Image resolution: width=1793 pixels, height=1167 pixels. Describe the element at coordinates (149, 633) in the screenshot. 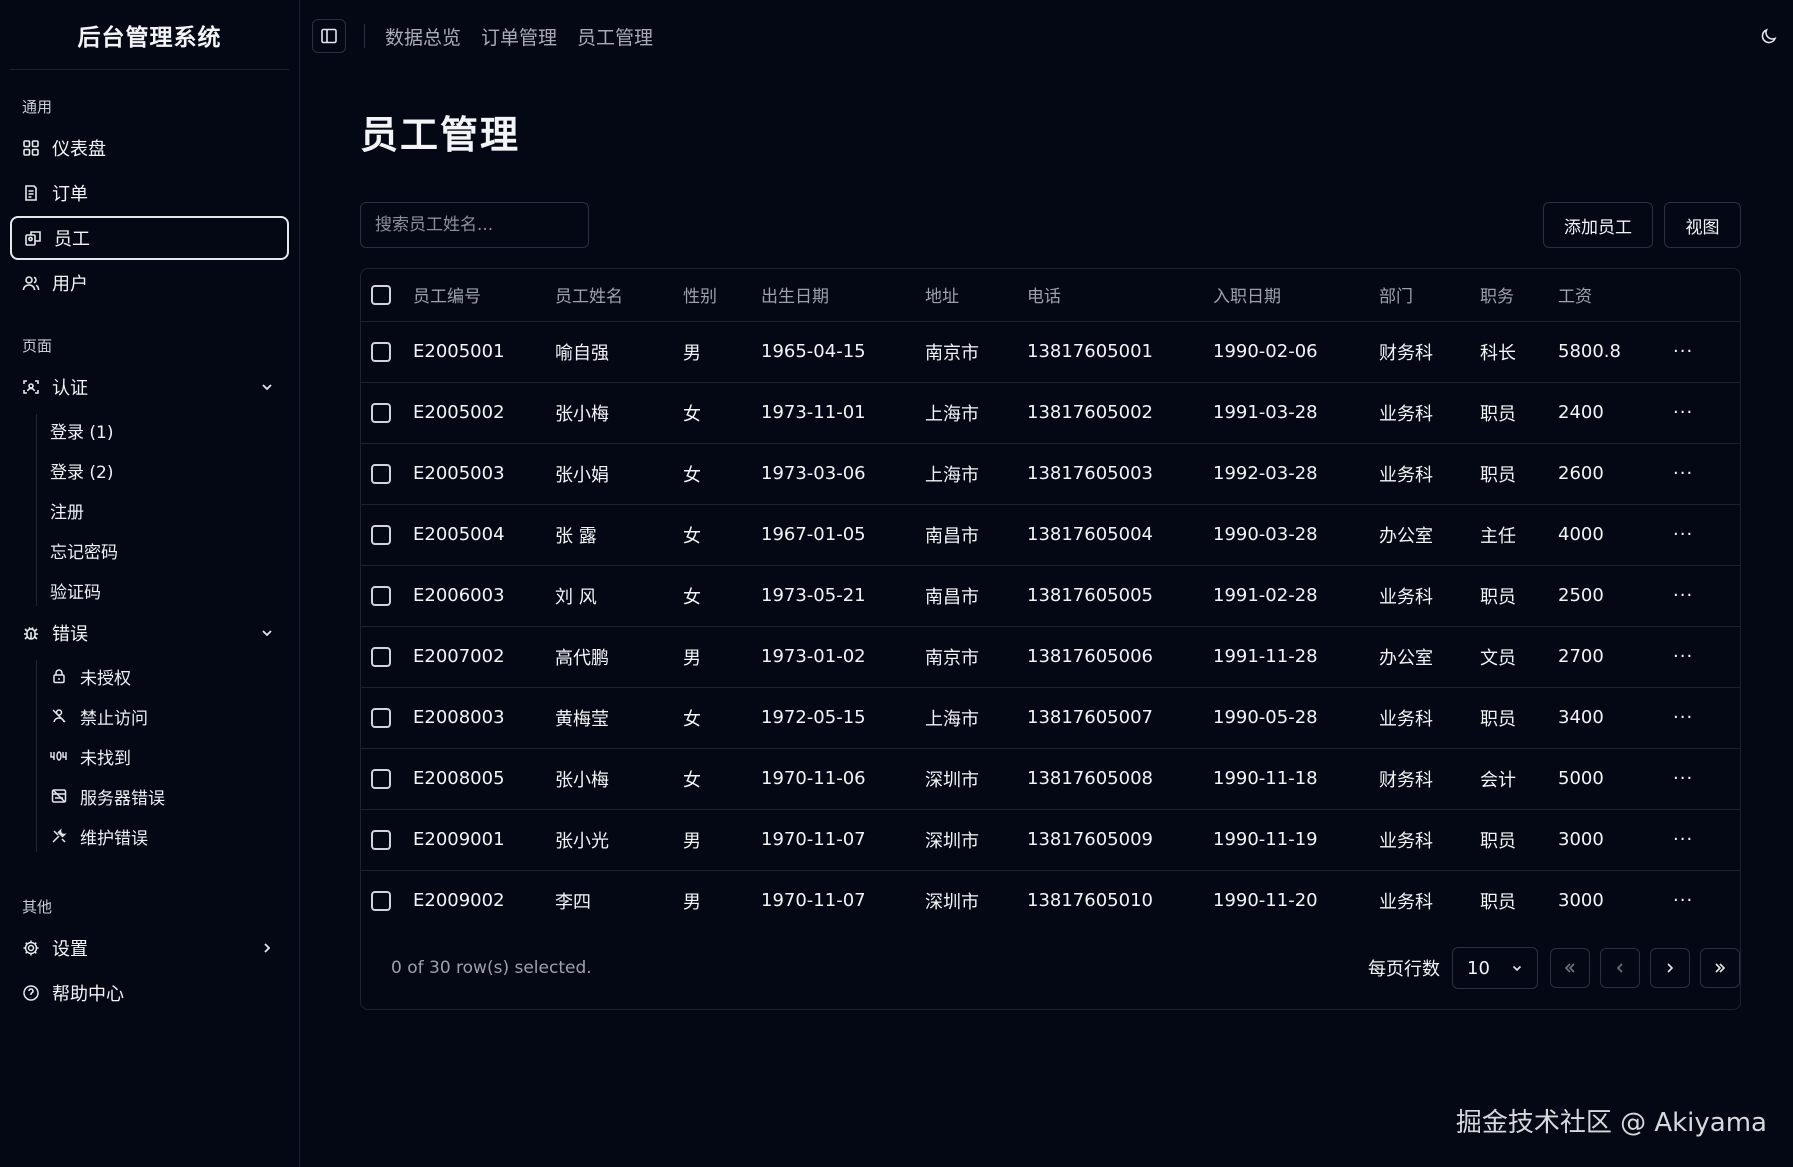

I see `sidebar-item-errors: 错误` at that location.